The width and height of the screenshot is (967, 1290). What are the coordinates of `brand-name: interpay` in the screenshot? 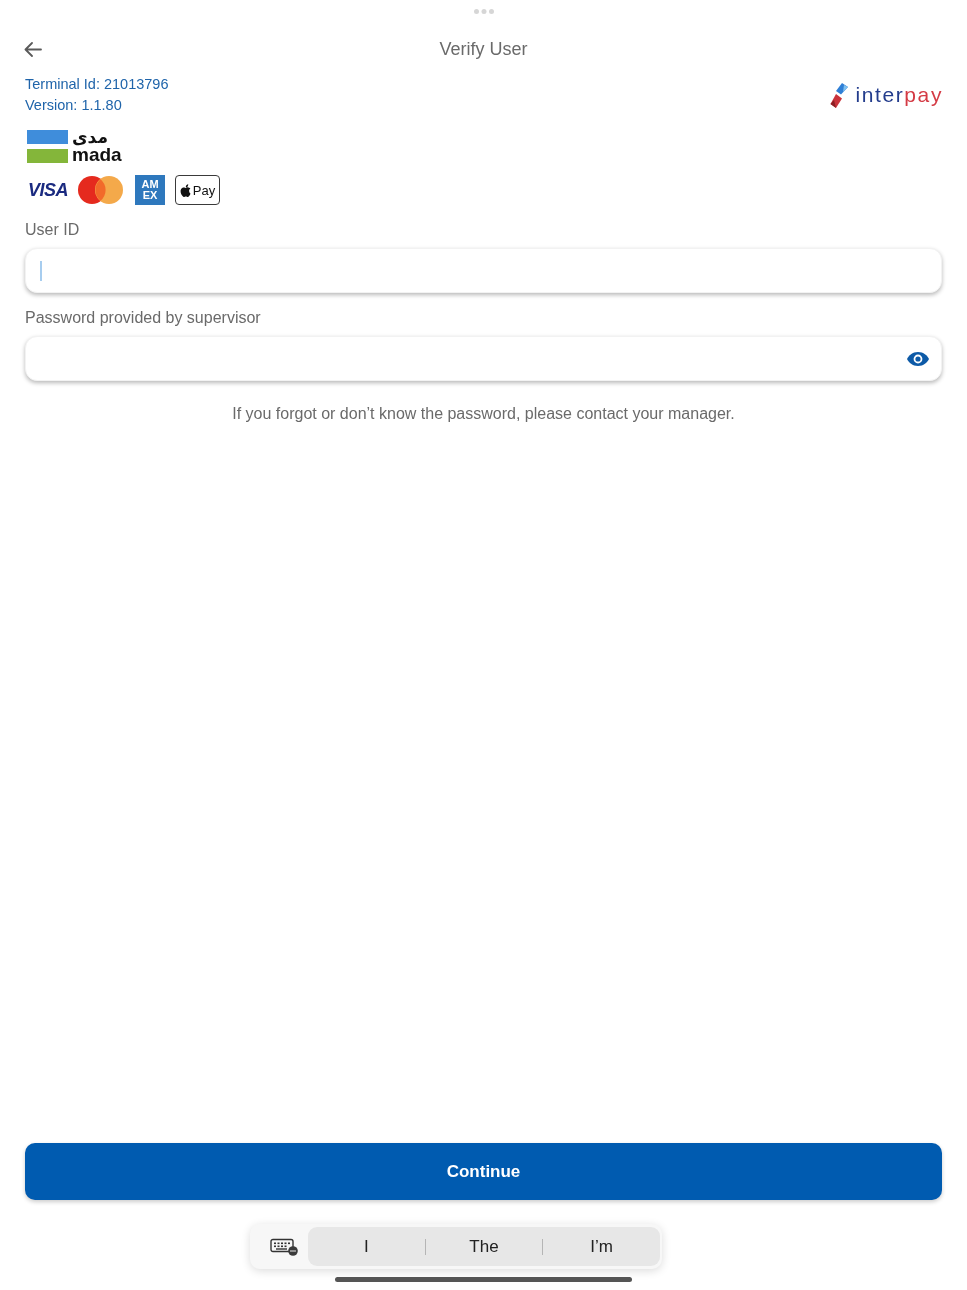 It's located at (899, 95).